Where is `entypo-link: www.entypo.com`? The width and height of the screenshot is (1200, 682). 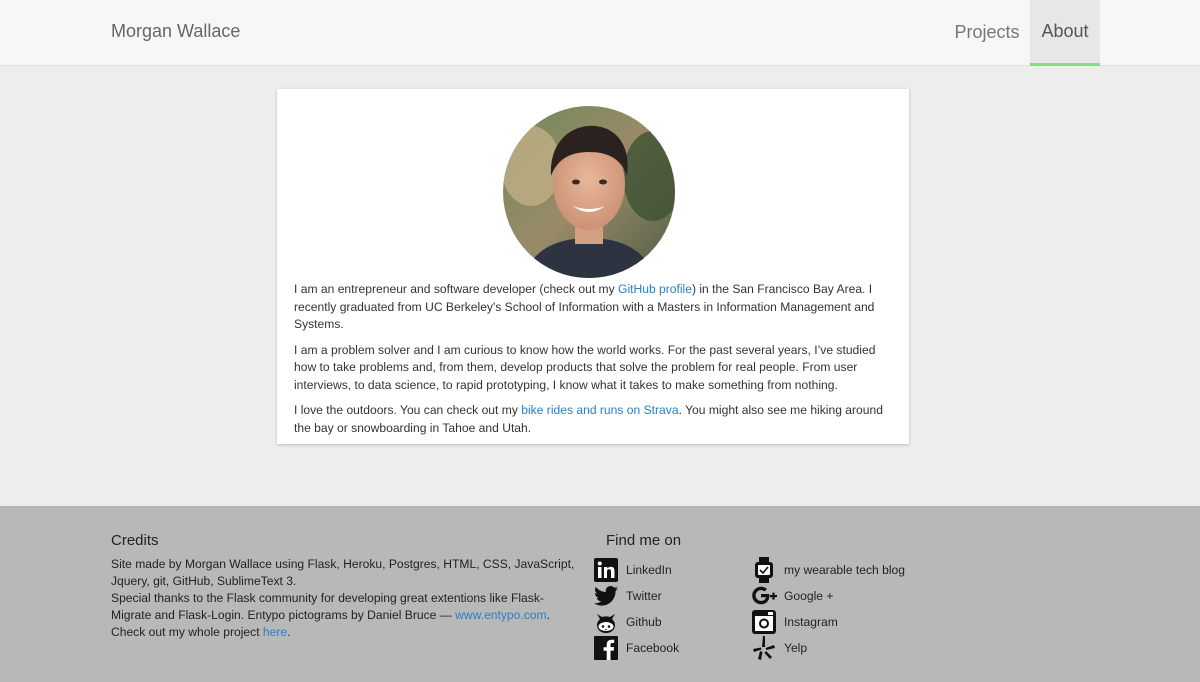 entypo-link: www.entypo.com is located at coordinates (500, 615).